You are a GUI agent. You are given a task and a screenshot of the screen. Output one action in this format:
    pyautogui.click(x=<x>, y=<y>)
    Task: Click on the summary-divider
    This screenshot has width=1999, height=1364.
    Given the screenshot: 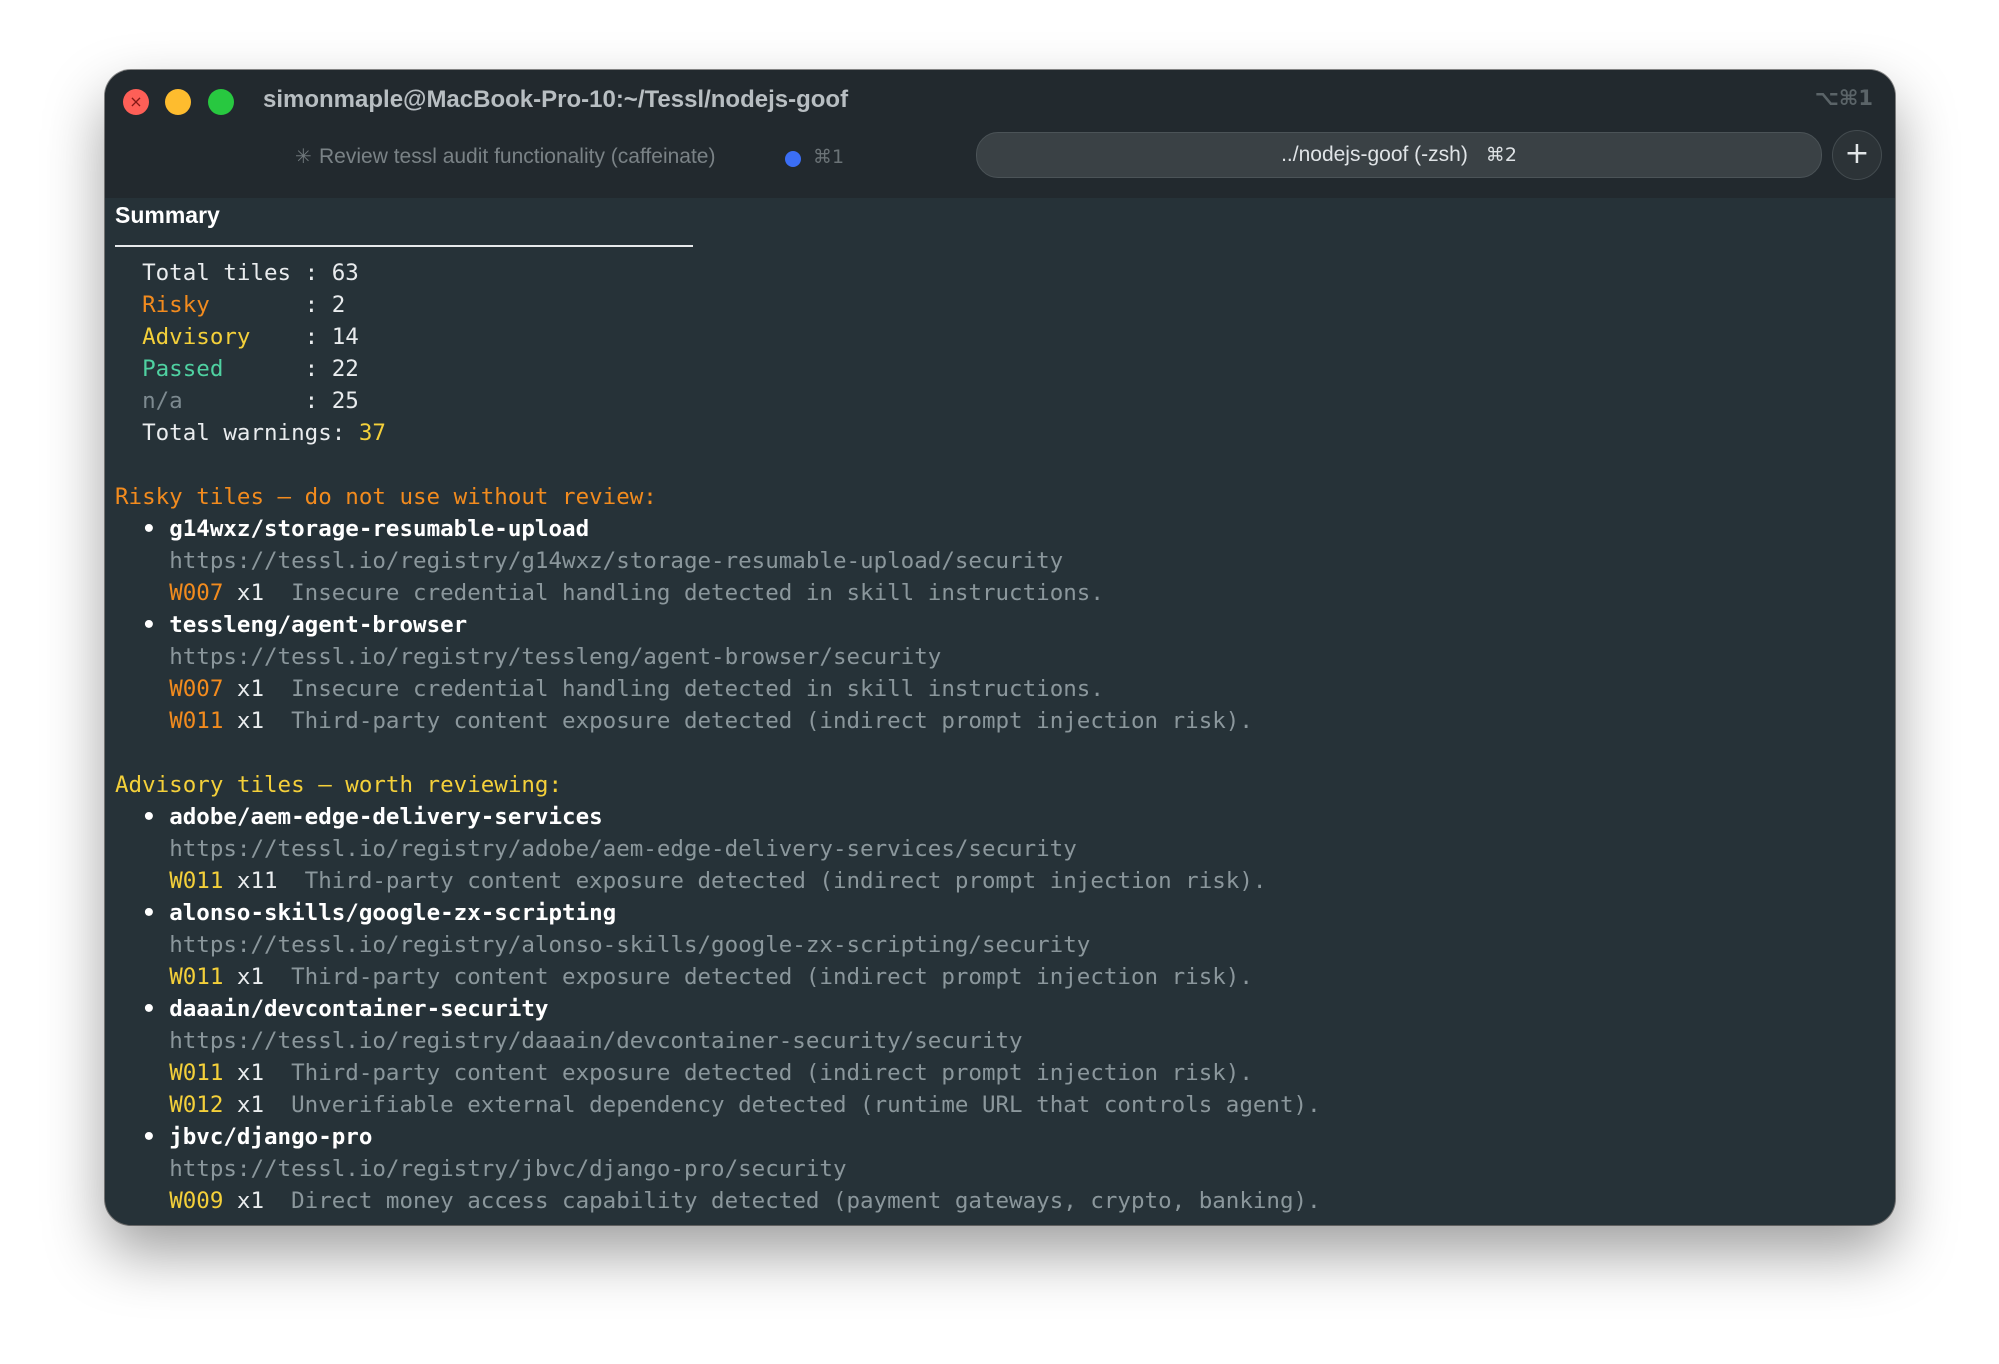 What is the action you would take?
    pyautogui.click(x=404, y=246)
    